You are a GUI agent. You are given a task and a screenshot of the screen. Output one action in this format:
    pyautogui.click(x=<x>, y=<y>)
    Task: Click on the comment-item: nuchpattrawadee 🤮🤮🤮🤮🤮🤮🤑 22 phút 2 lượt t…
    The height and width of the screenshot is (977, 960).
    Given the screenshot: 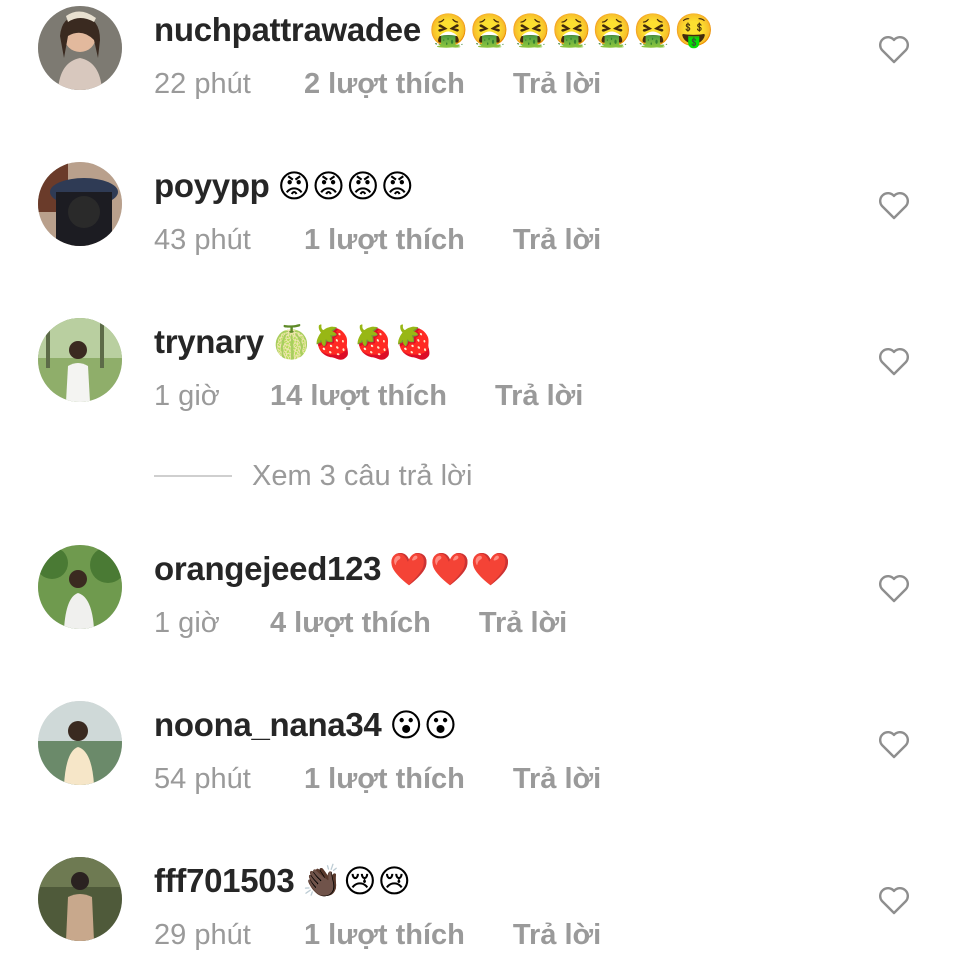 What is the action you would take?
    pyautogui.click(x=480, y=66)
    